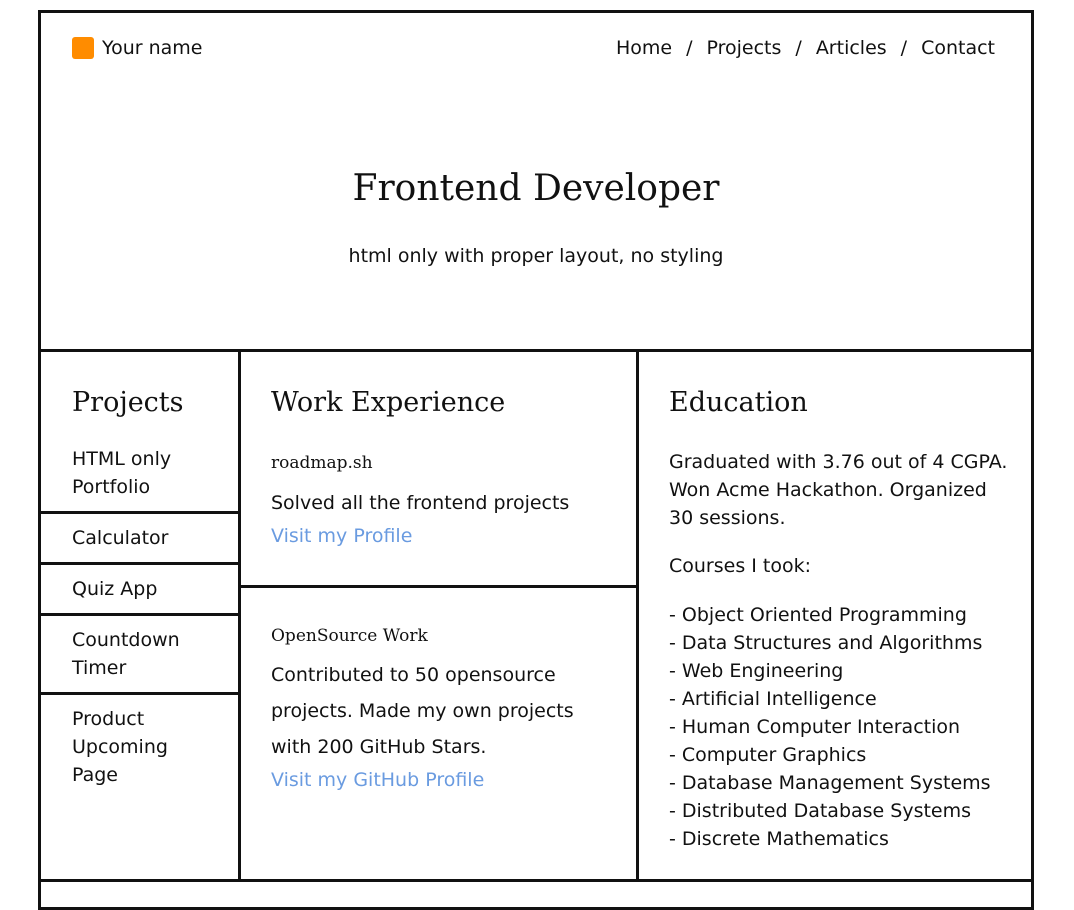  What do you see at coordinates (851, 48) in the screenshot?
I see `nav-articles: Articles` at bounding box center [851, 48].